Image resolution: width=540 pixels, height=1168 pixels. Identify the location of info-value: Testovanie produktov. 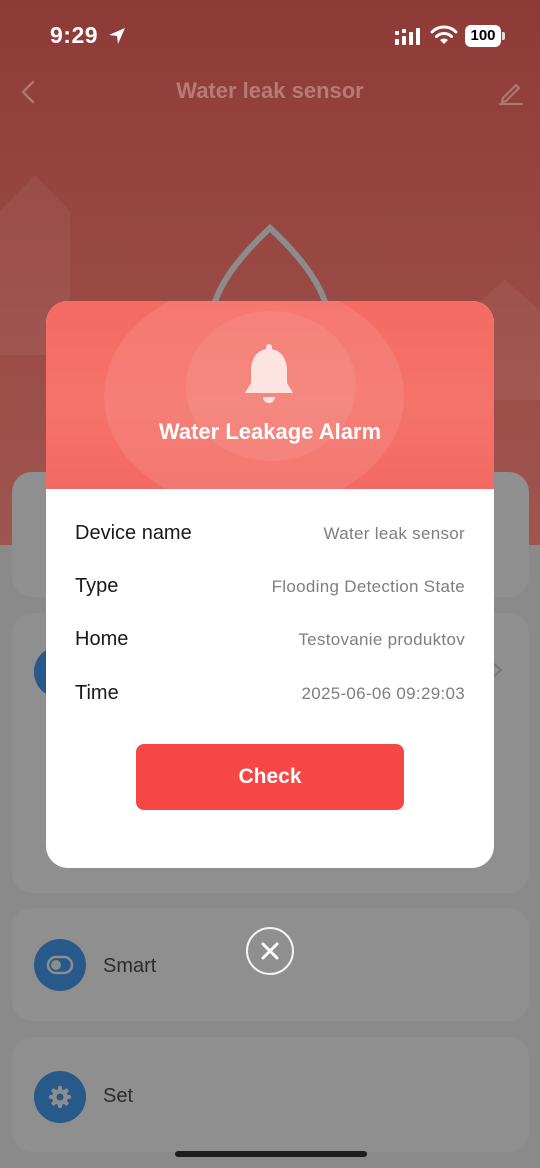
(381, 639).